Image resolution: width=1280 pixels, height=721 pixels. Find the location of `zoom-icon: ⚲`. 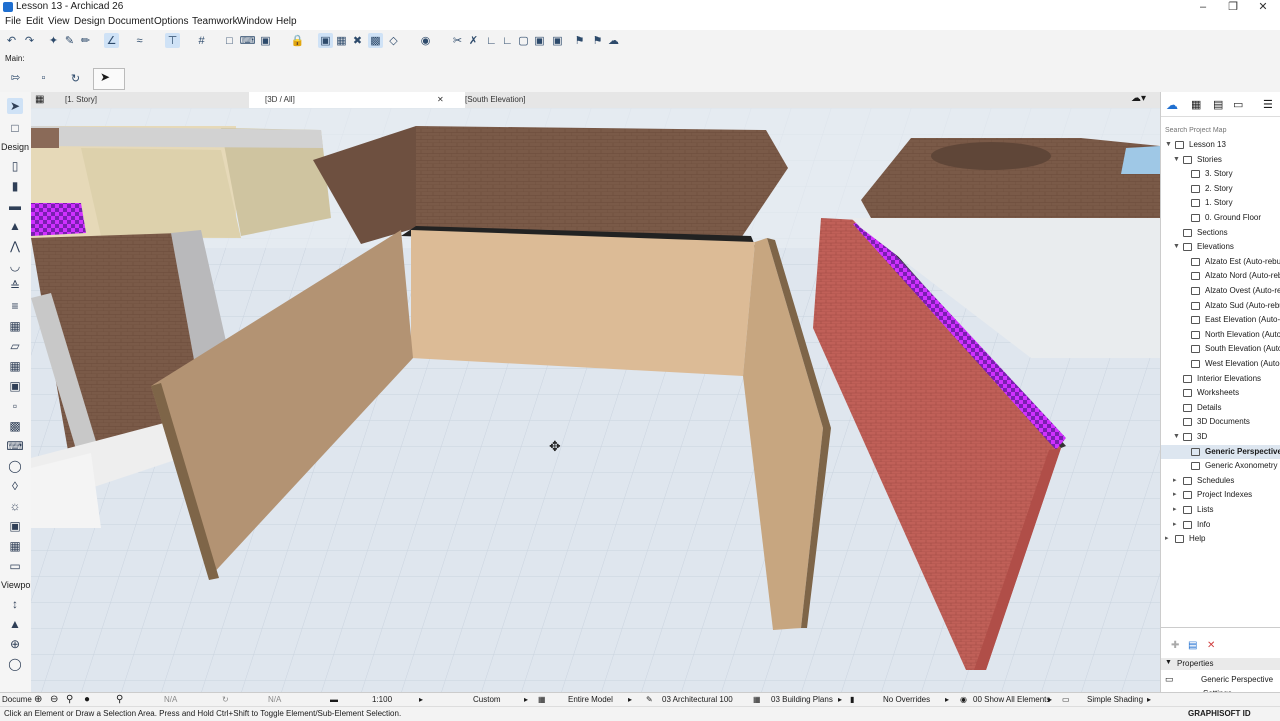

zoom-icon: ⚲ is located at coordinates (69, 700).